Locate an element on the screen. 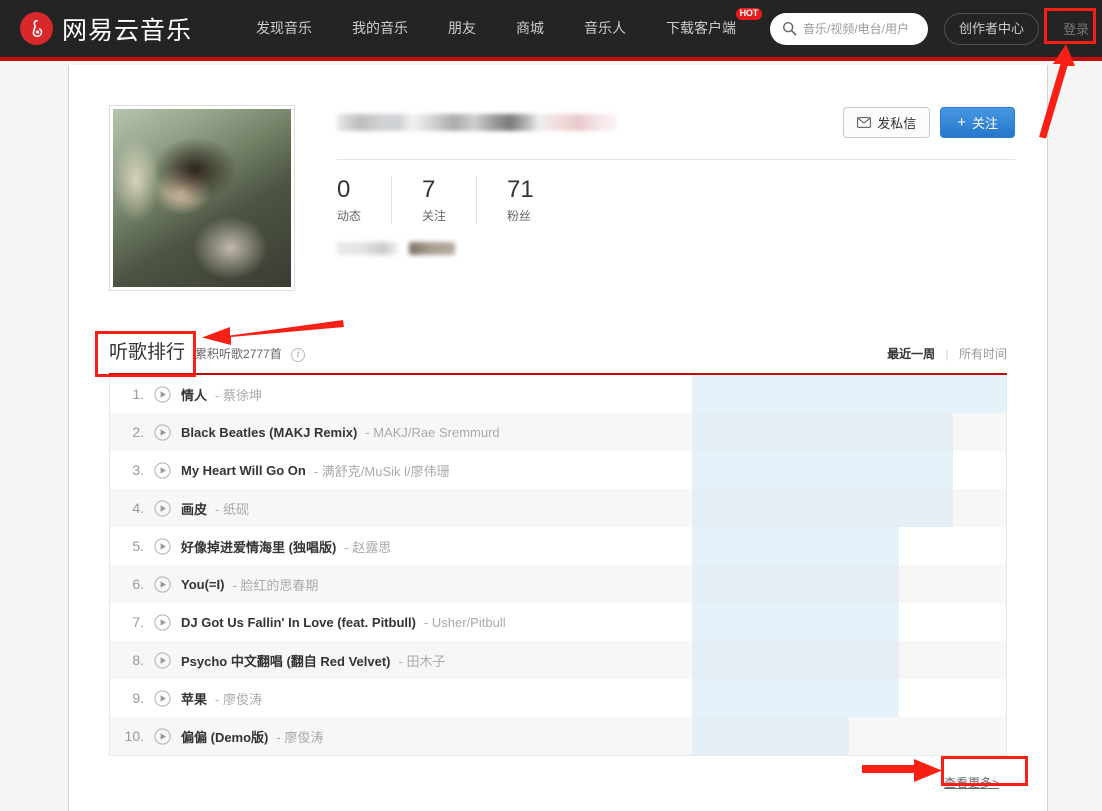 Image resolution: width=1102 pixels, height=811 pixels. song-artist: - 满舒克/MuSik l/廖伟珊 is located at coordinates (382, 470).